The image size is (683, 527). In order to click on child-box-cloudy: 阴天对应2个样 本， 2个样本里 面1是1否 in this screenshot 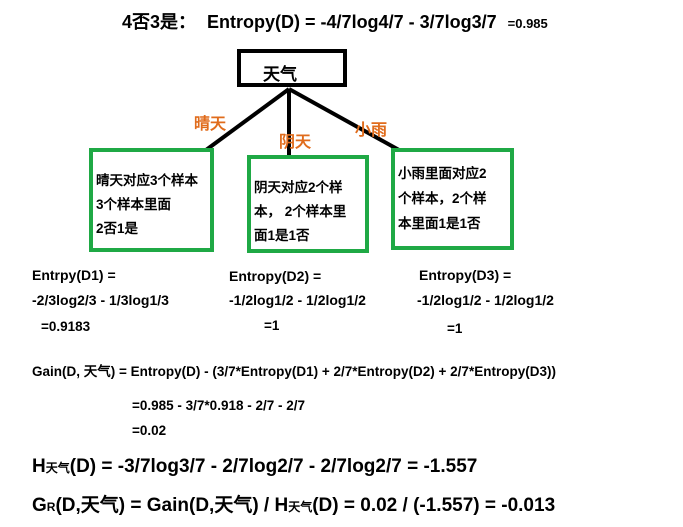, I will do `click(308, 204)`.